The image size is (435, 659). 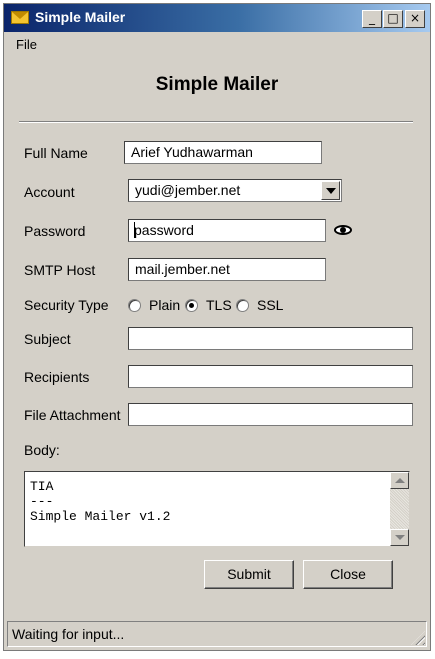 What do you see at coordinates (100, 516) in the screenshot?
I see `body-line: Simple Mailer v1.2` at bounding box center [100, 516].